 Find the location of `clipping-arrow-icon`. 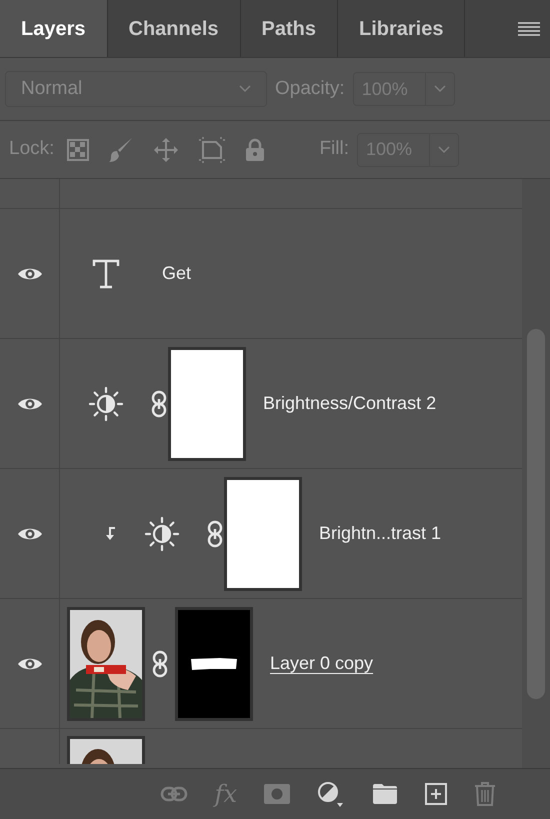

clipping-arrow-icon is located at coordinates (110, 533).